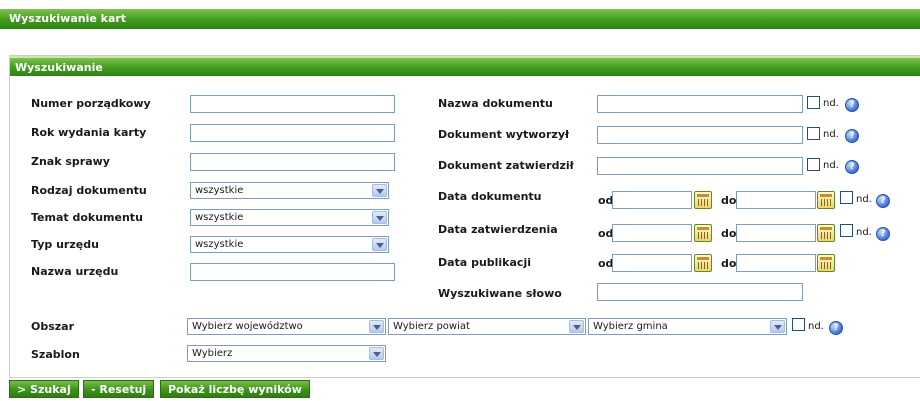 This screenshot has width=920, height=401. Describe the element at coordinates (700, 104) in the screenshot. I see `nazwa-dokumentu-input` at that location.